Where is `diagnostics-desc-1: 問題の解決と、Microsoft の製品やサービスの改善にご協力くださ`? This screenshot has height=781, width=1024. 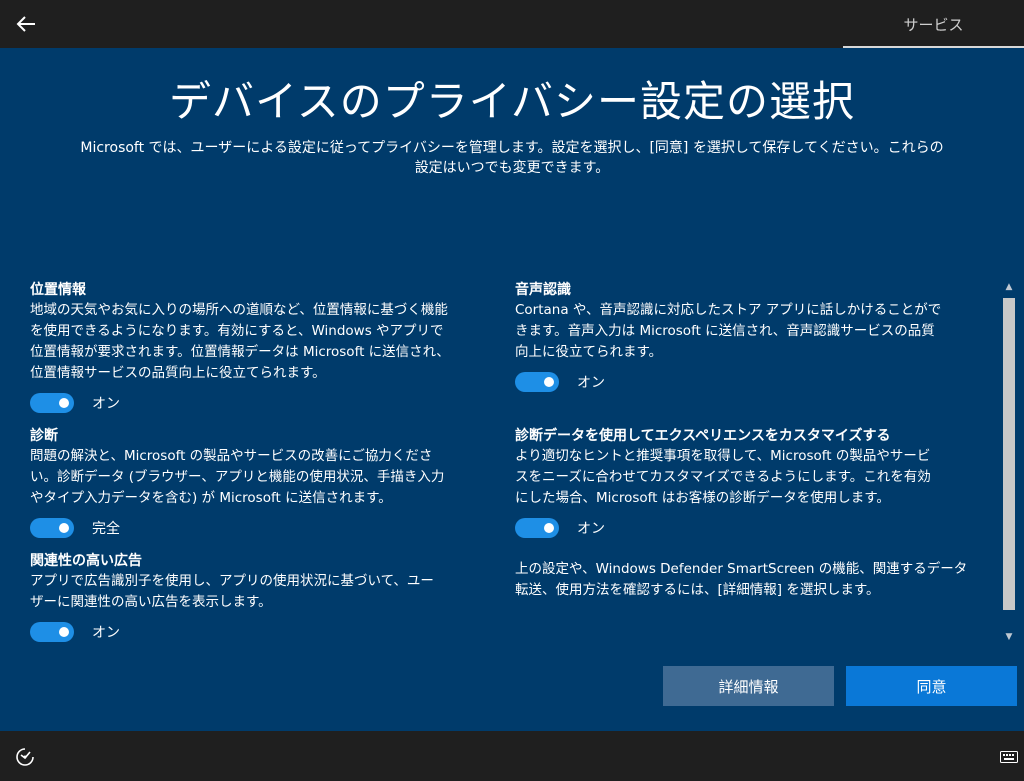 diagnostics-desc-1: 問題の解決と、Microsoft の製品やサービスの改善にご協力くださ is located at coordinates (231, 456).